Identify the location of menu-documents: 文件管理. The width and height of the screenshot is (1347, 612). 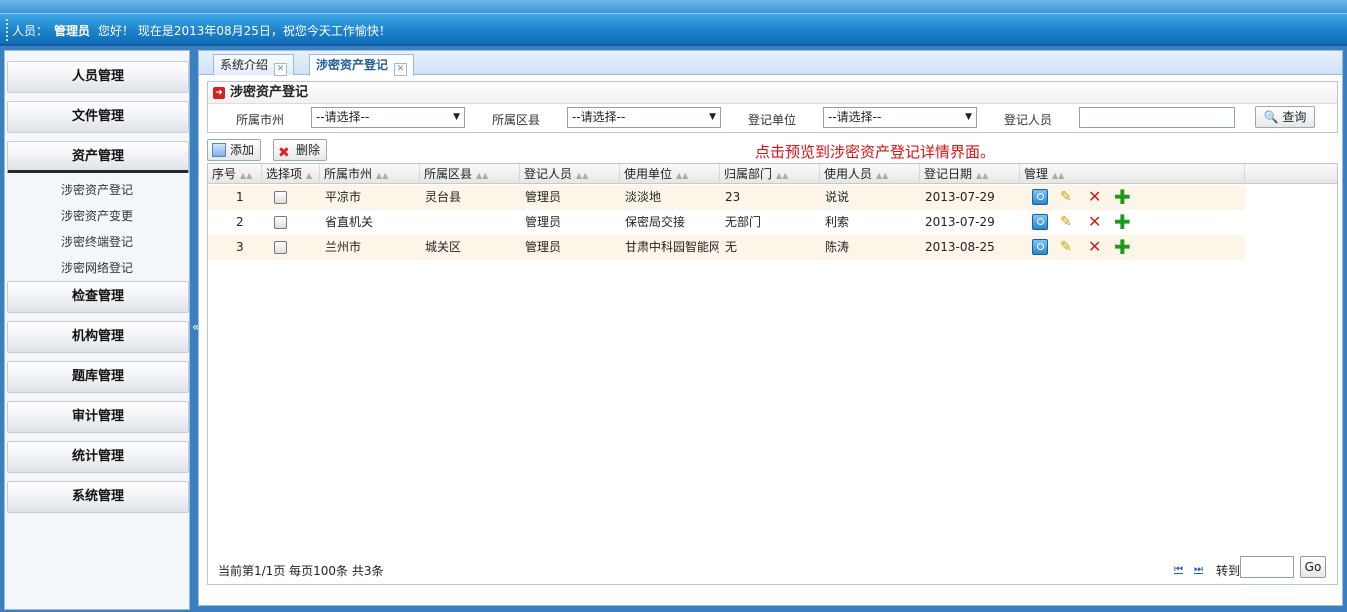
(98, 117).